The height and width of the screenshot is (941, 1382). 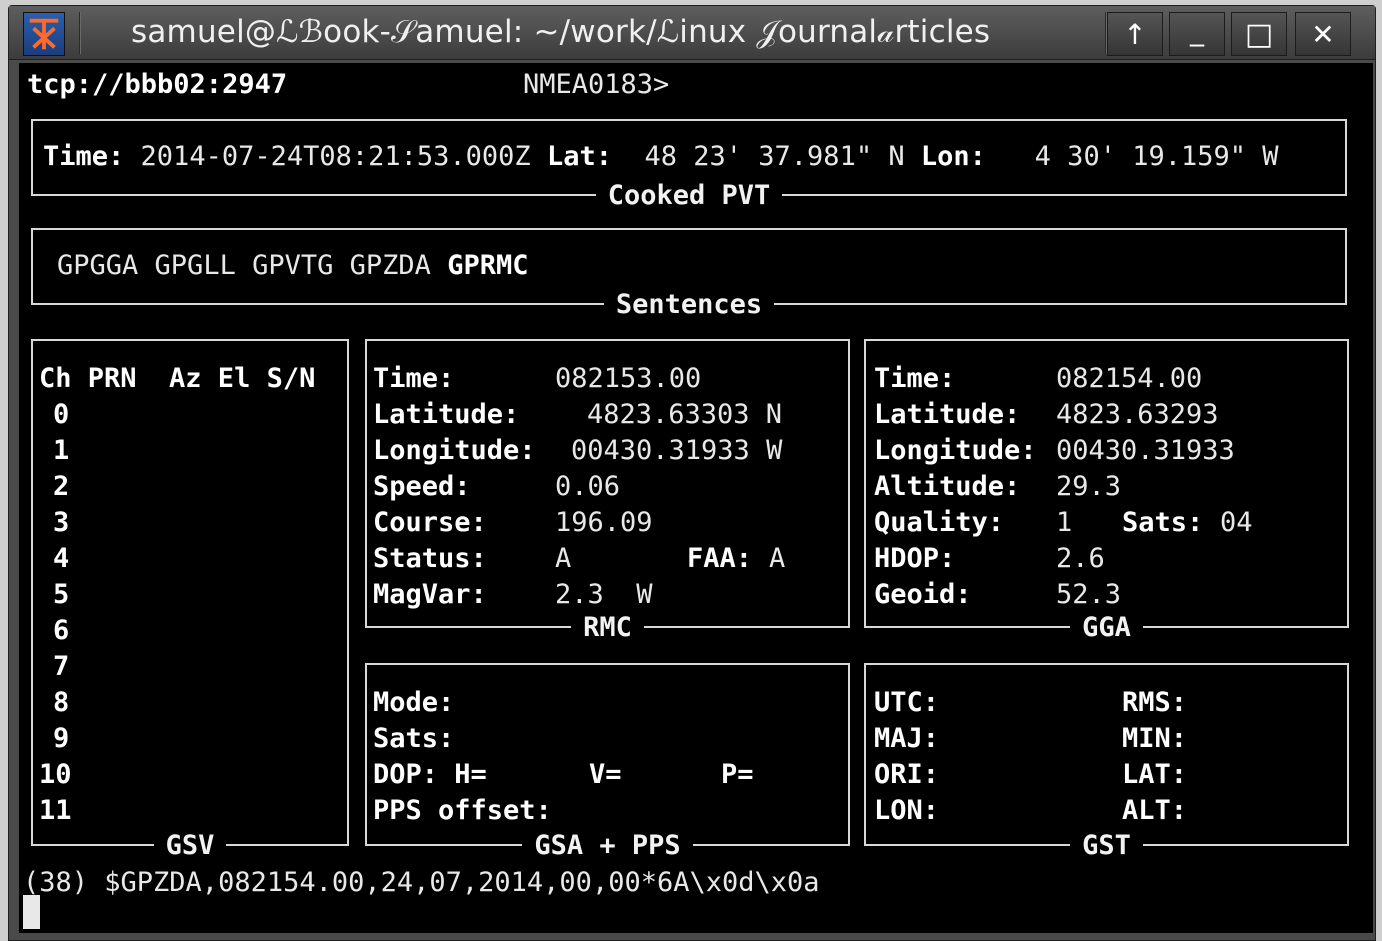 What do you see at coordinates (777, 558) in the screenshot?
I see `rmc-faa-value: A` at bounding box center [777, 558].